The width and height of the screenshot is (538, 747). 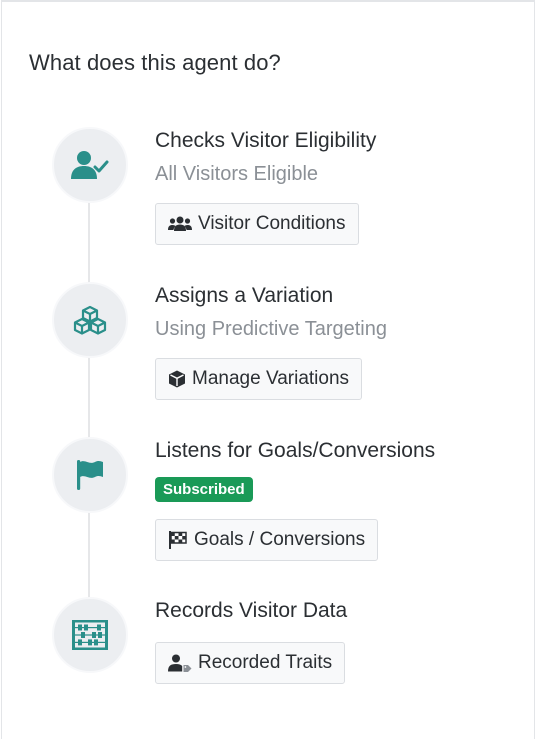 I want to click on button-label: Recorded Traits, so click(x=265, y=662).